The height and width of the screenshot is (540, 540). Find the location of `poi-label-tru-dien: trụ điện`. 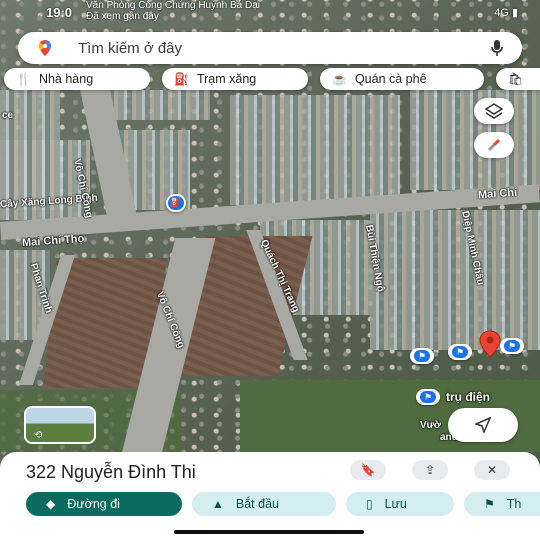

poi-label-tru-dien: trụ điện is located at coordinates (468, 397).